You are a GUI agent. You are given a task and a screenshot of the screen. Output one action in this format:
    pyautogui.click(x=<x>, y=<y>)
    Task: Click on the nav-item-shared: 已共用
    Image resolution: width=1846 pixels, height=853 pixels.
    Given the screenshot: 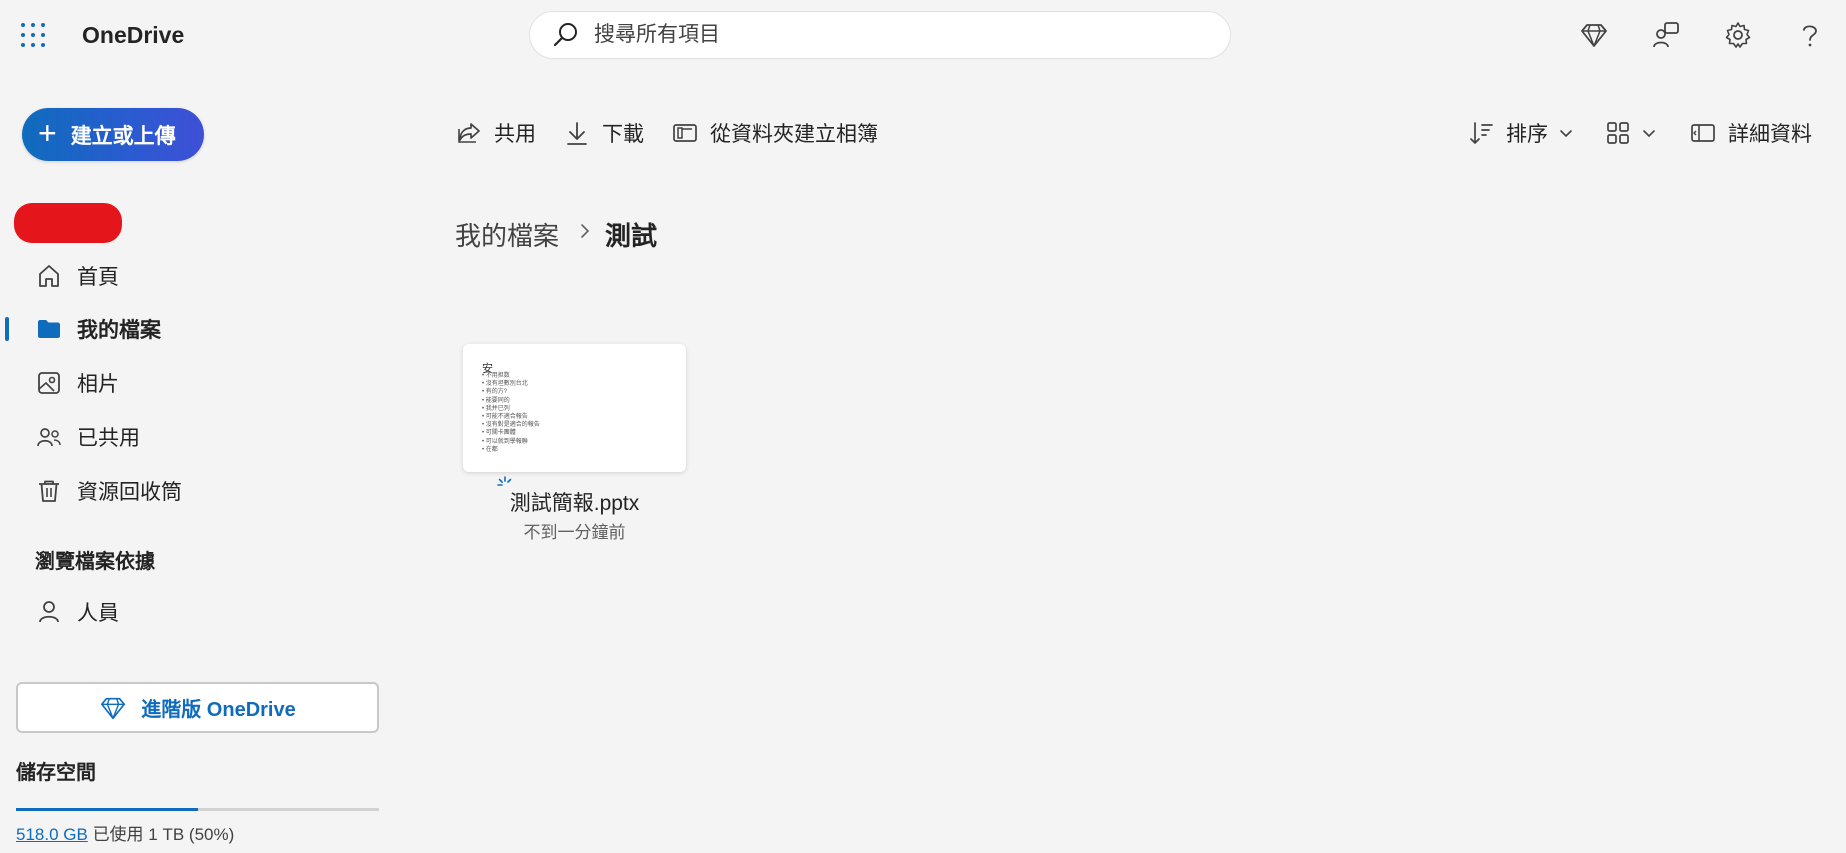 What is the action you would take?
    pyautogui.click(x=200, y=437)
    